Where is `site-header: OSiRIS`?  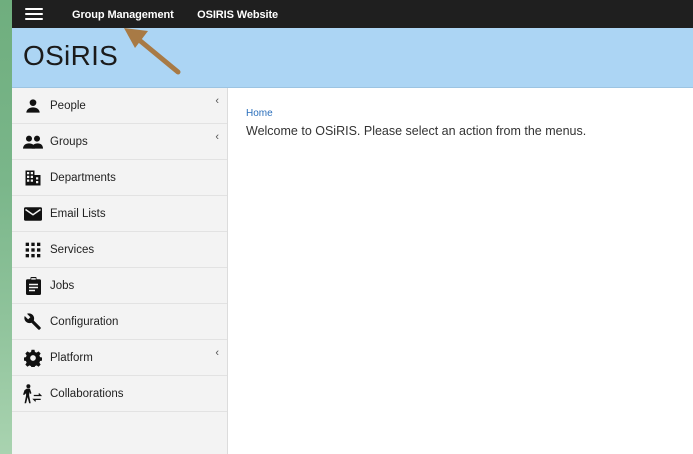 site-header: OSiRIS is located at coordinates (352, 58).